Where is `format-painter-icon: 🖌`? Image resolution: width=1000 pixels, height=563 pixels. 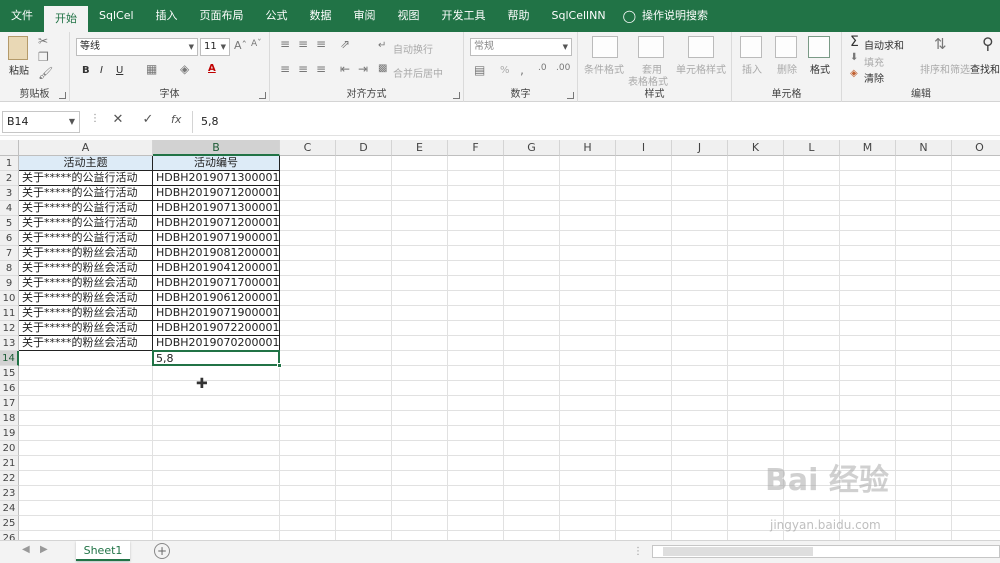
format-painter-icon: 🖌 is located at coordinates (45, 73).